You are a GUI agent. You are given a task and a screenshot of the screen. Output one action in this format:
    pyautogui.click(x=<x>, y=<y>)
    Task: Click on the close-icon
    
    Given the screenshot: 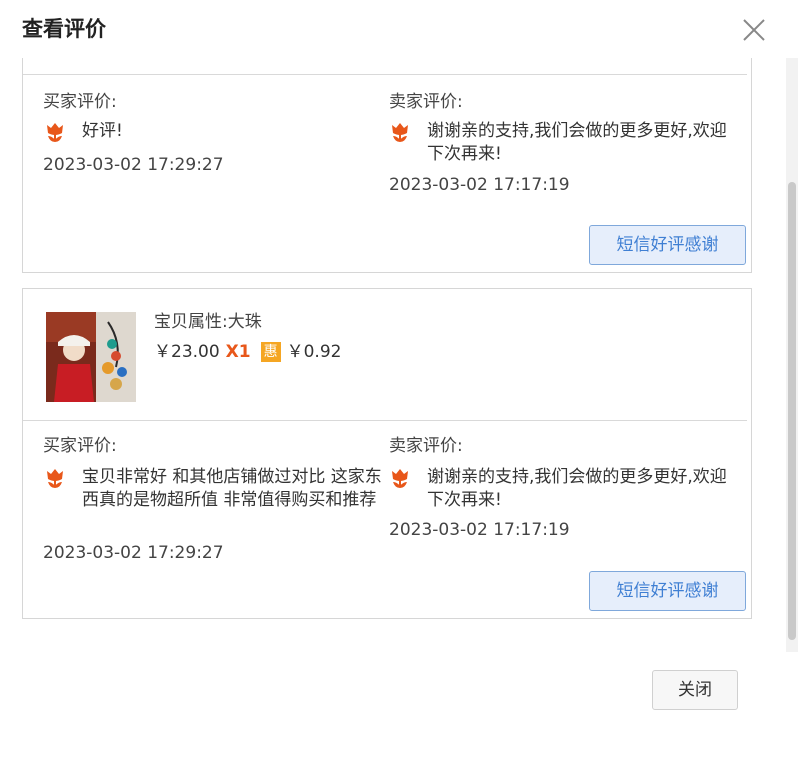 What is the action you would take?
    pyautogui.click(x=754, y=30)
    